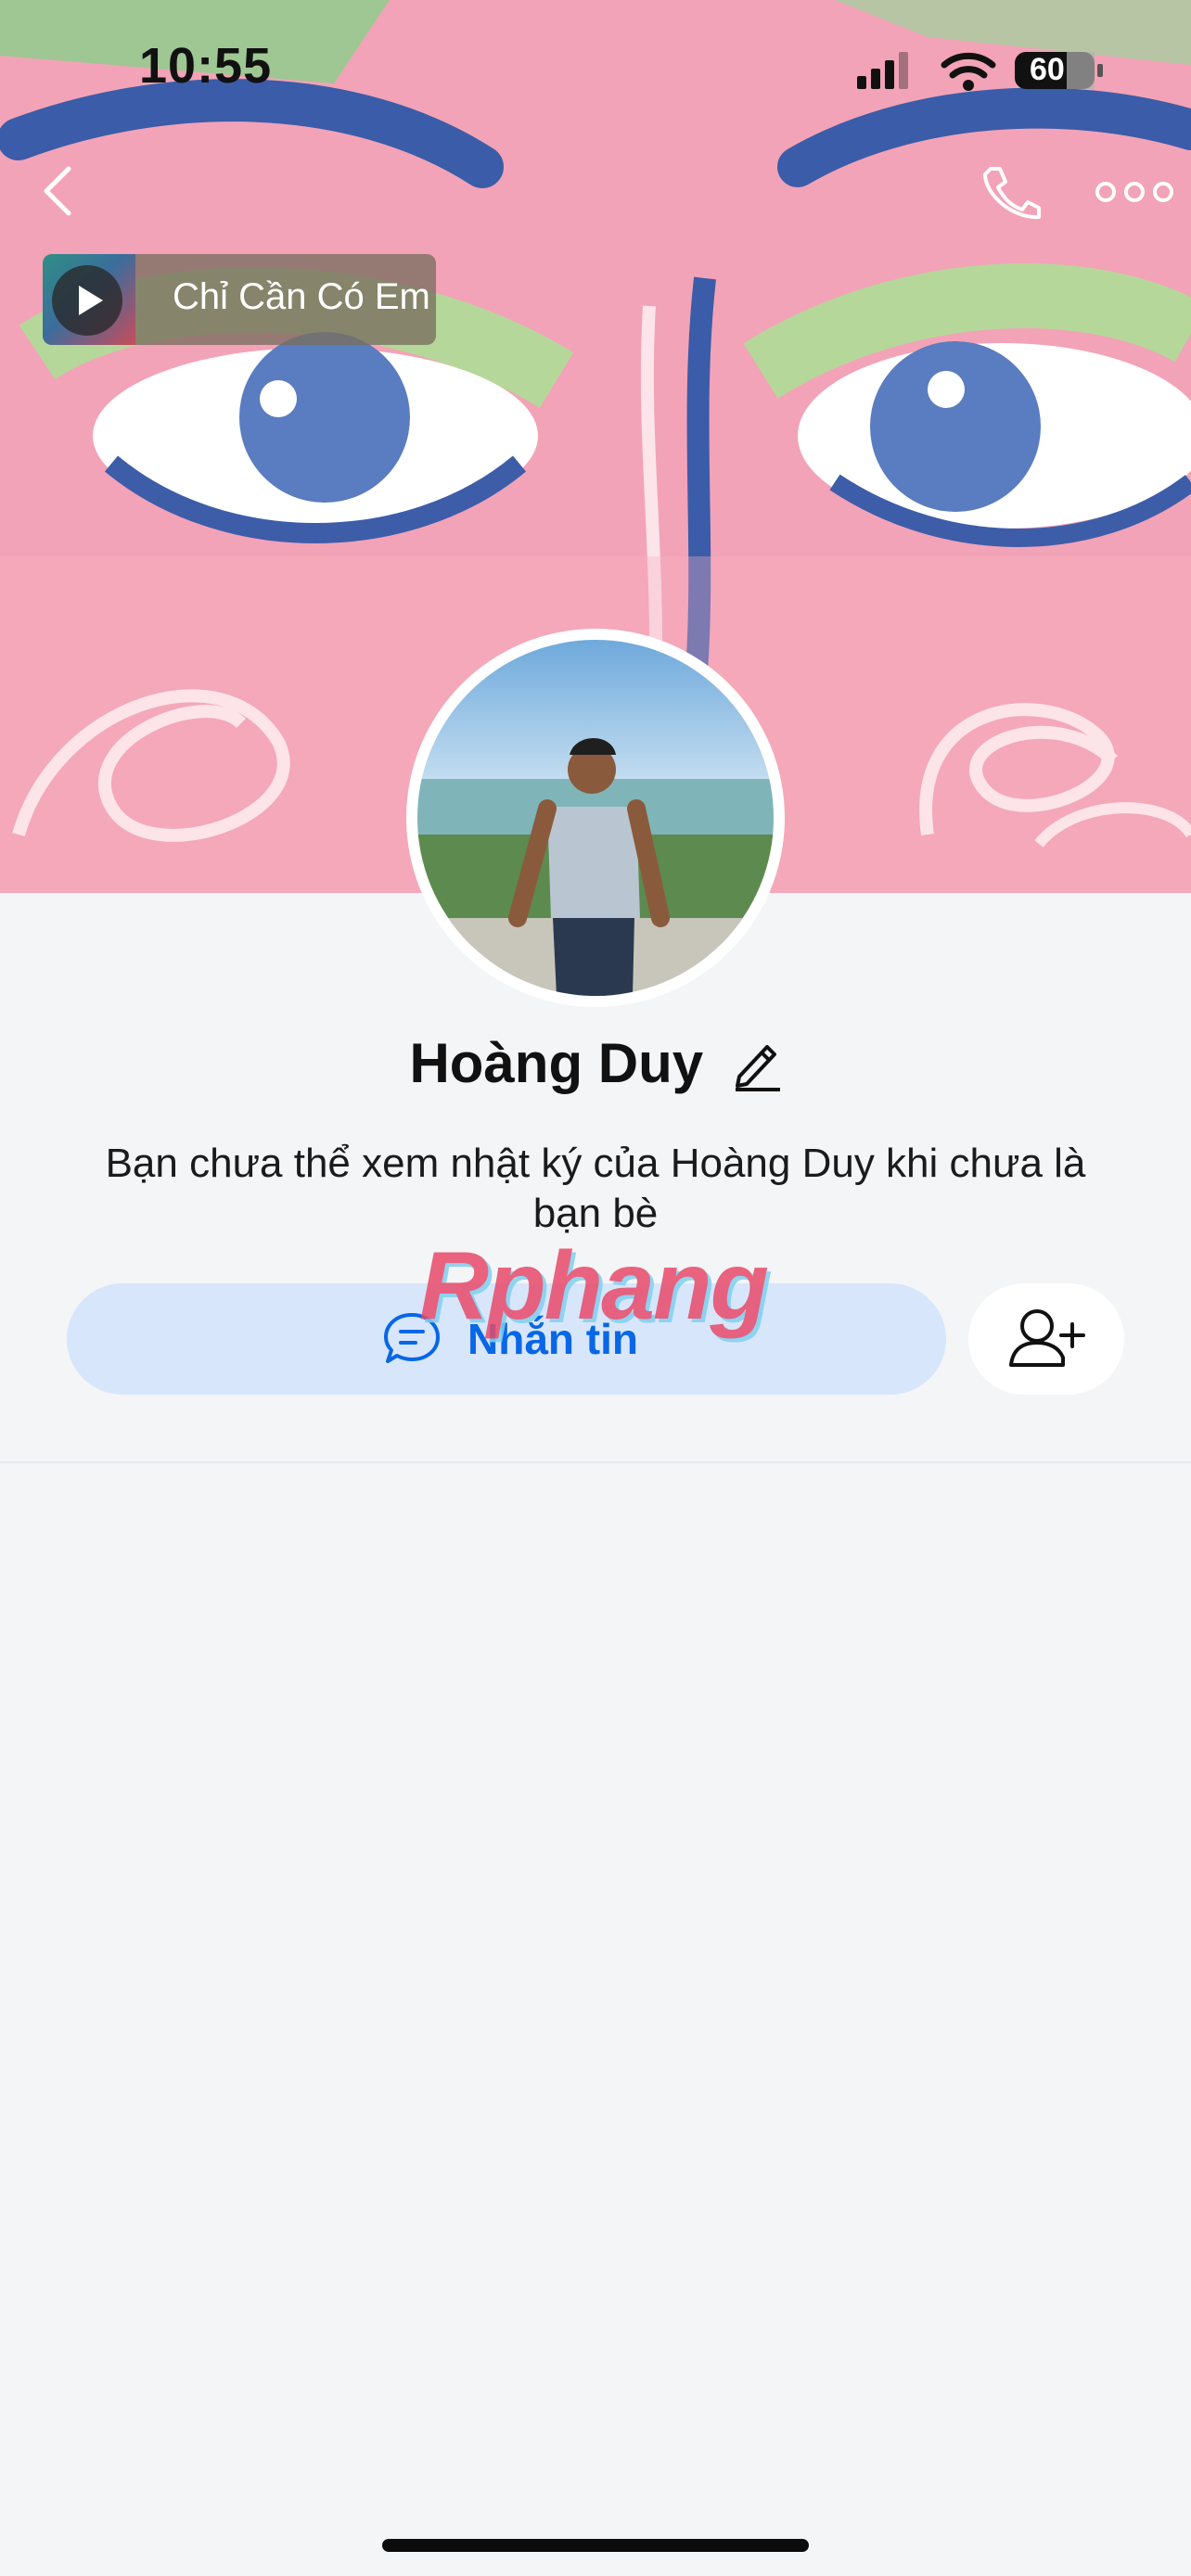 The height and width of the screenshot is (2576, 1191). I want to click on phone-icon, so click(1012, 193).